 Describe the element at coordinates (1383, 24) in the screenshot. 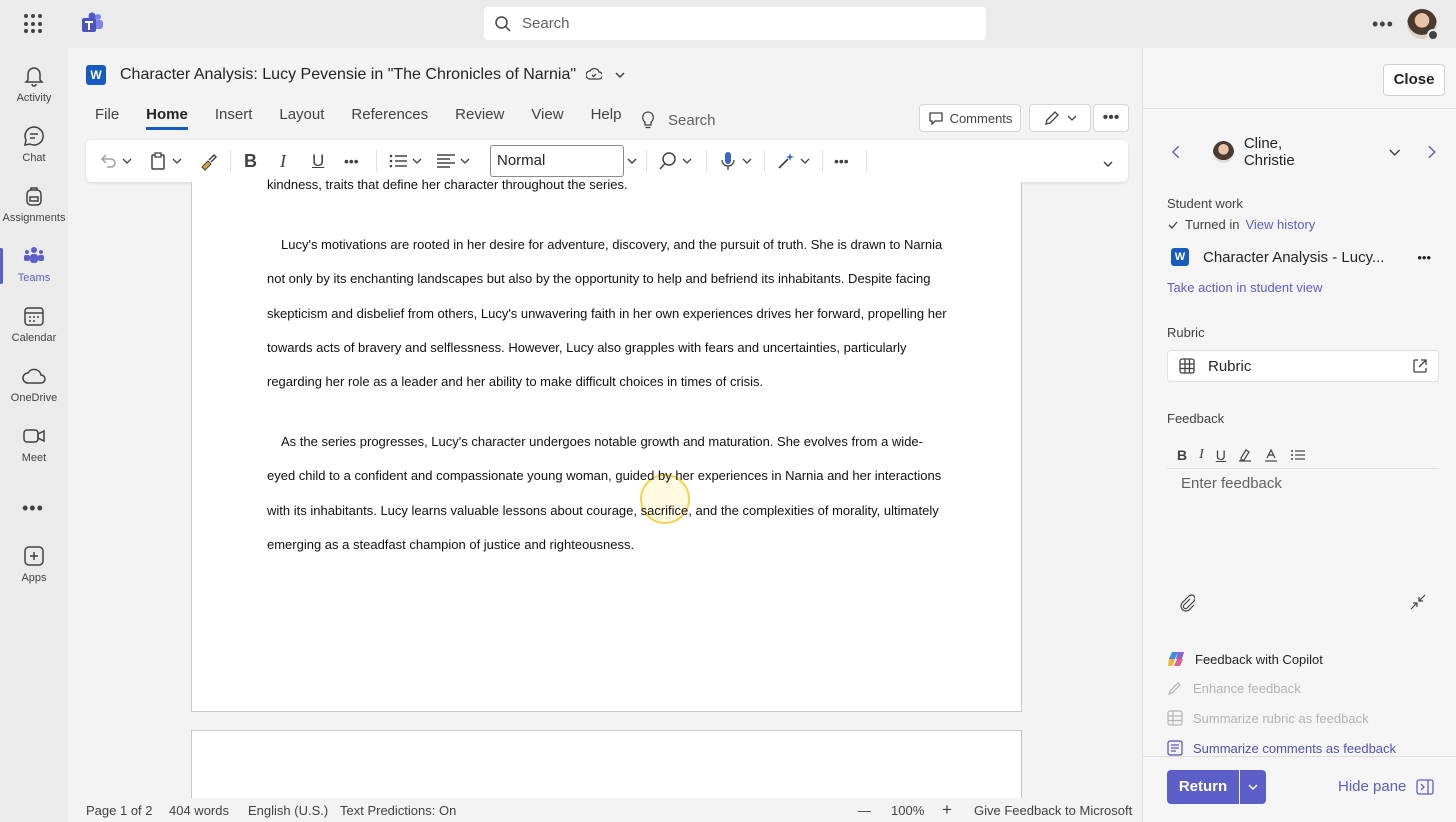

I see `more-options-button: •••` at that location.